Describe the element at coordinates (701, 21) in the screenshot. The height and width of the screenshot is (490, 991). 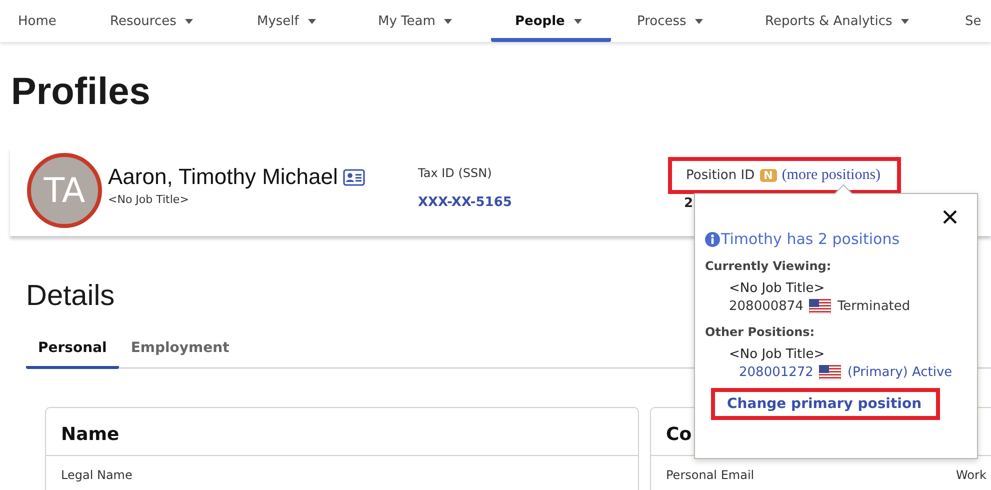
I see `nav-menu-item: Process` at that location.